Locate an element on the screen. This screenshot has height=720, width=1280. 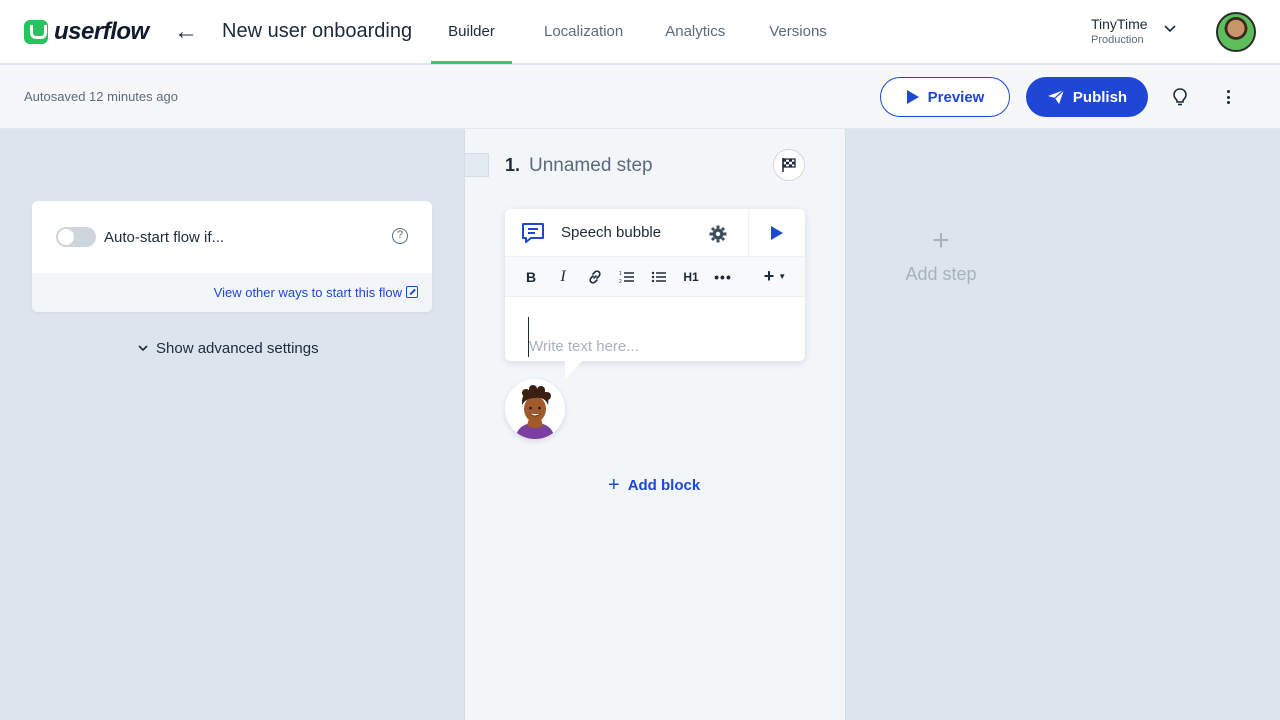
svg-text: 1 is located at coordinates (620, 274).